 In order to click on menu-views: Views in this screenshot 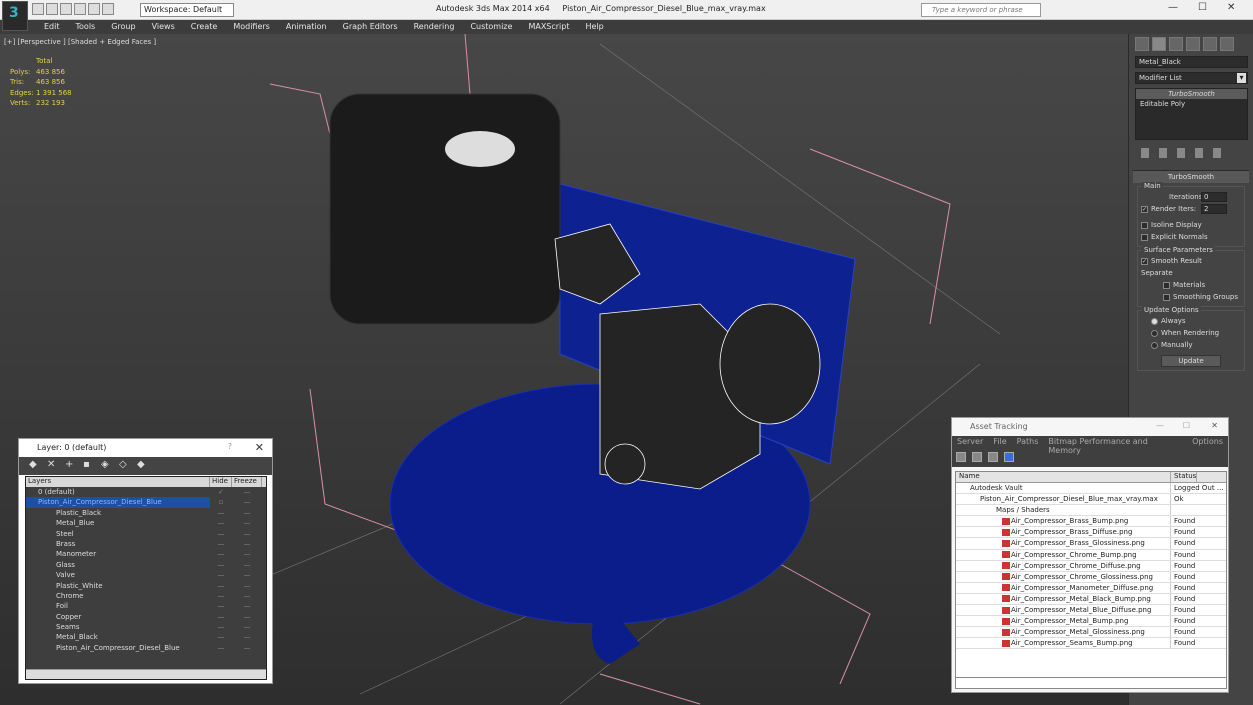, I will do `click(163, 27)`.